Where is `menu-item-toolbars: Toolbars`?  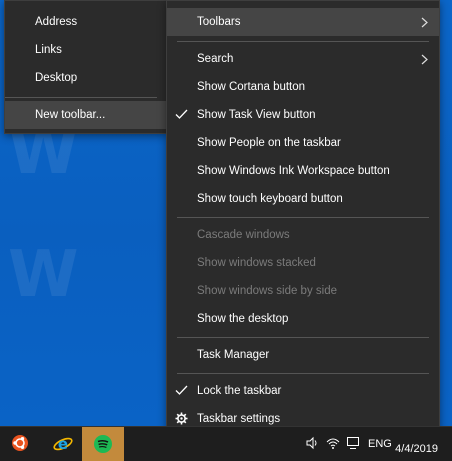 menu-item-toolbars: Toolbars is located at coordinates (303, 22).